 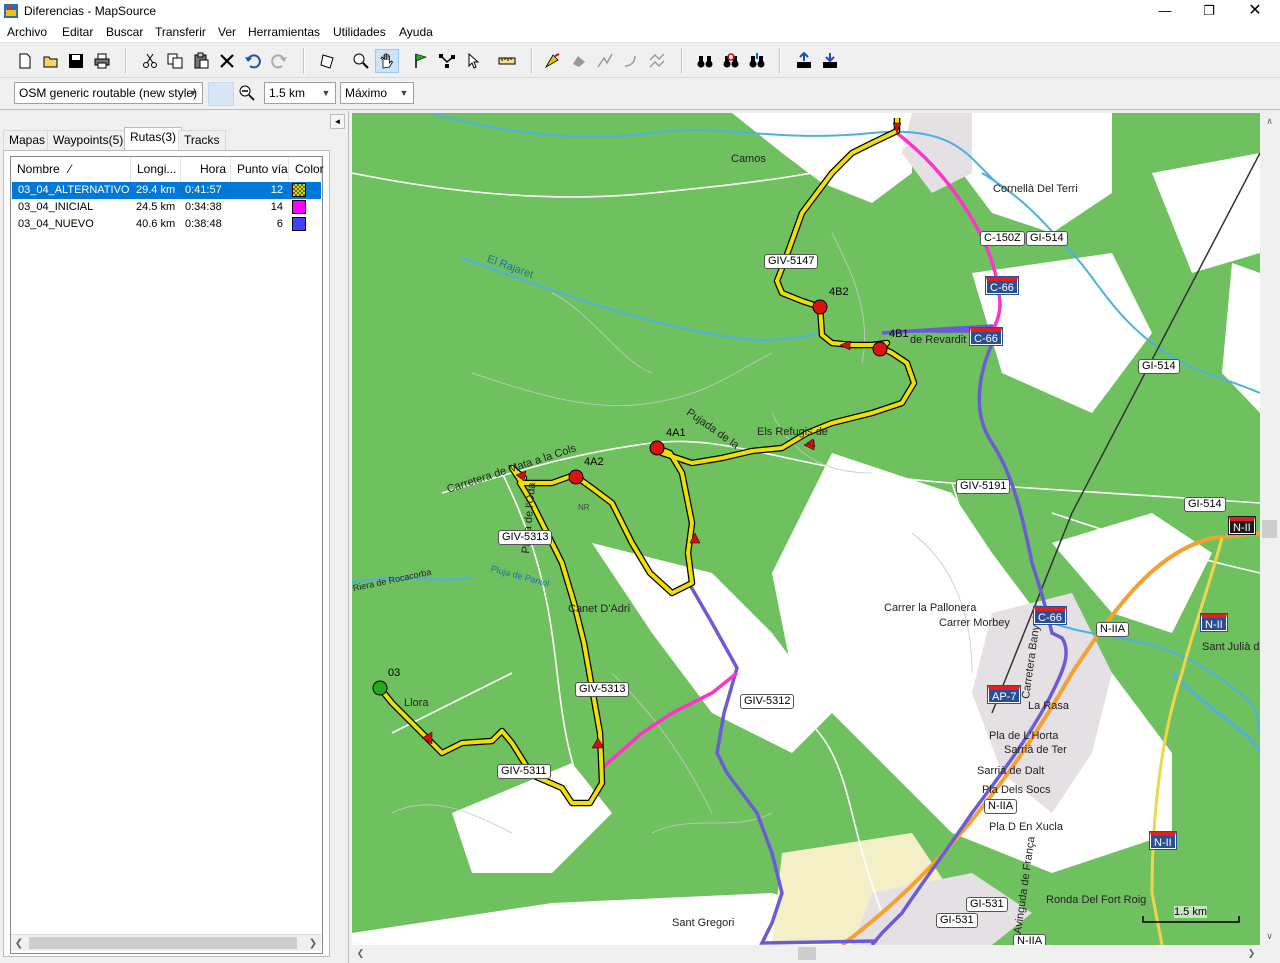 I want to click on zoom-out-icon, so click(x=247, y=93).